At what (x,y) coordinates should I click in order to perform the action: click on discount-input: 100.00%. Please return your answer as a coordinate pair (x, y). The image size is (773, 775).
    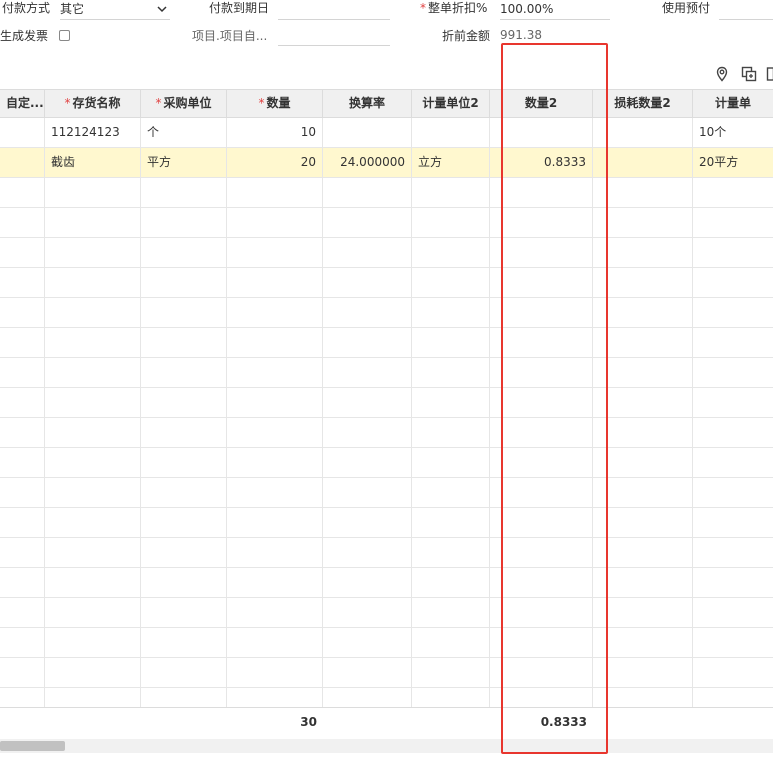
    Looking at the image, I should click on (555, 10).